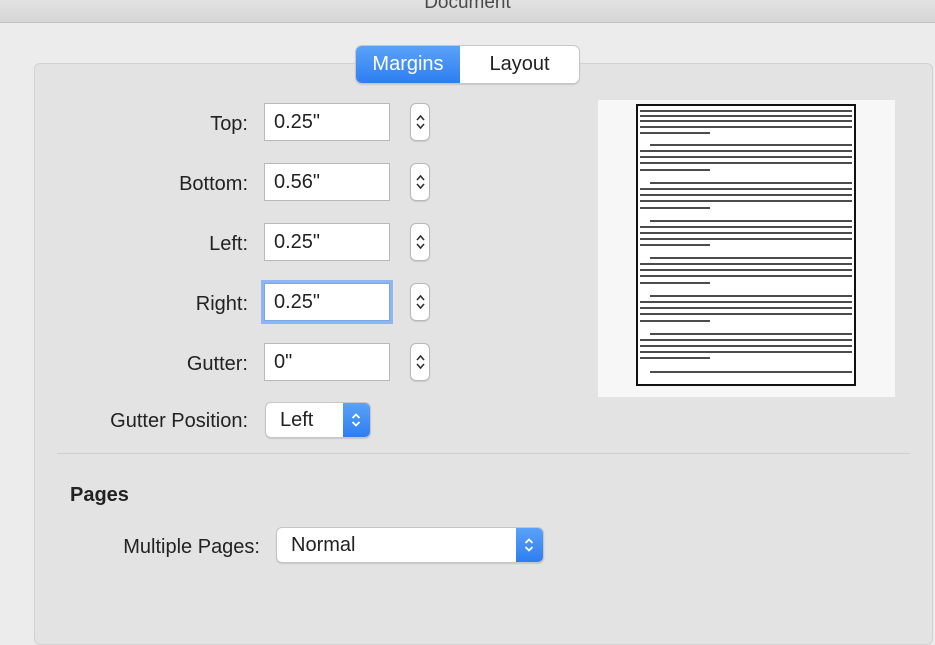 This screenshot has height=645, width=935. I want to click on gutter-position-value: Left, so click(297, 420).